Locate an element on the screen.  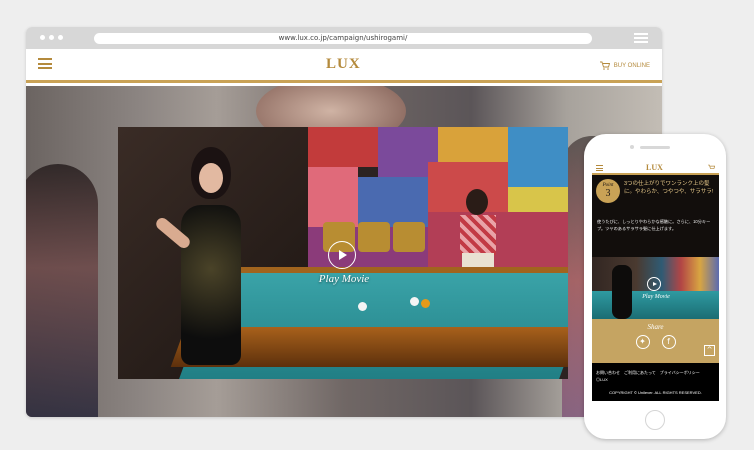
video-person-main is located at coordinates (203, 263).